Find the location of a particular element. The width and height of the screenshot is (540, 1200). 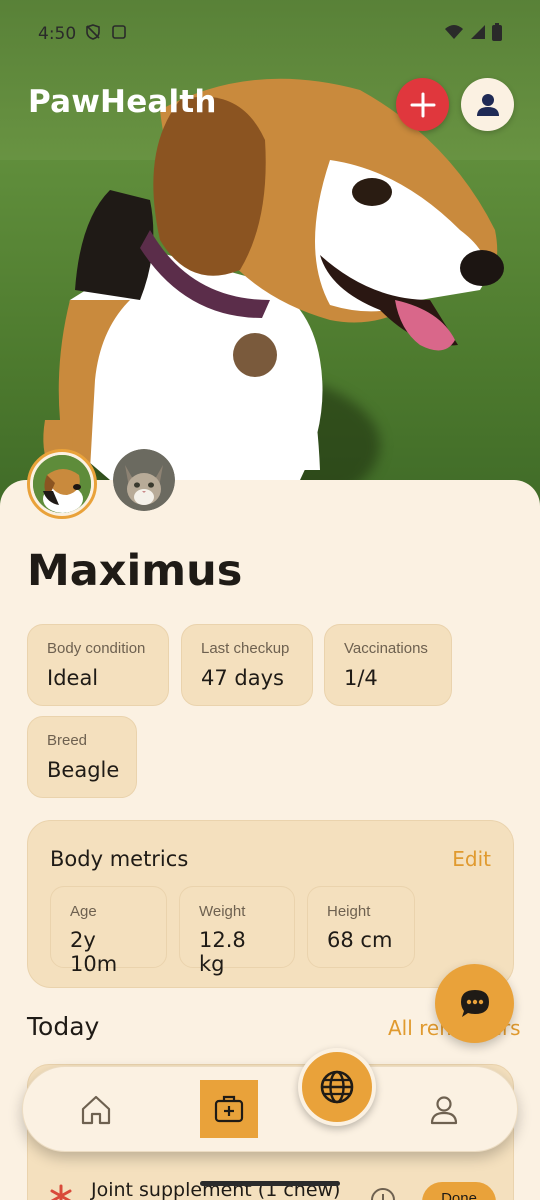

account-button is located at coordinates (487, 104).